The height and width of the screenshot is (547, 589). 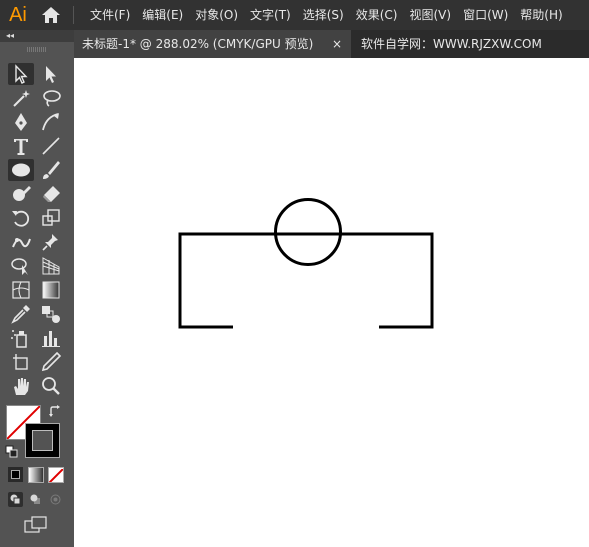 What do you see at coordinates (36, 525) in the screenshot?
I see `screen-mode-icon` at bounding box center [36, 525].